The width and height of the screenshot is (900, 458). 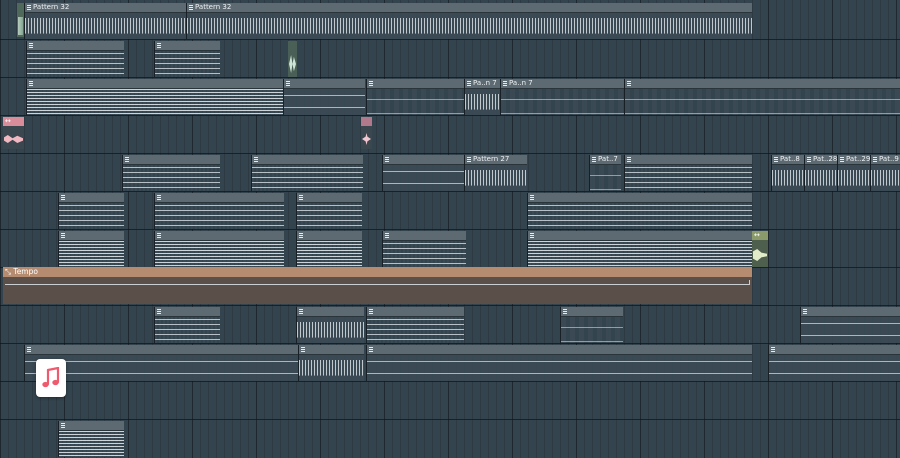 I want to click on clip-label: Pa..n 7, so click(x=482, y=84).